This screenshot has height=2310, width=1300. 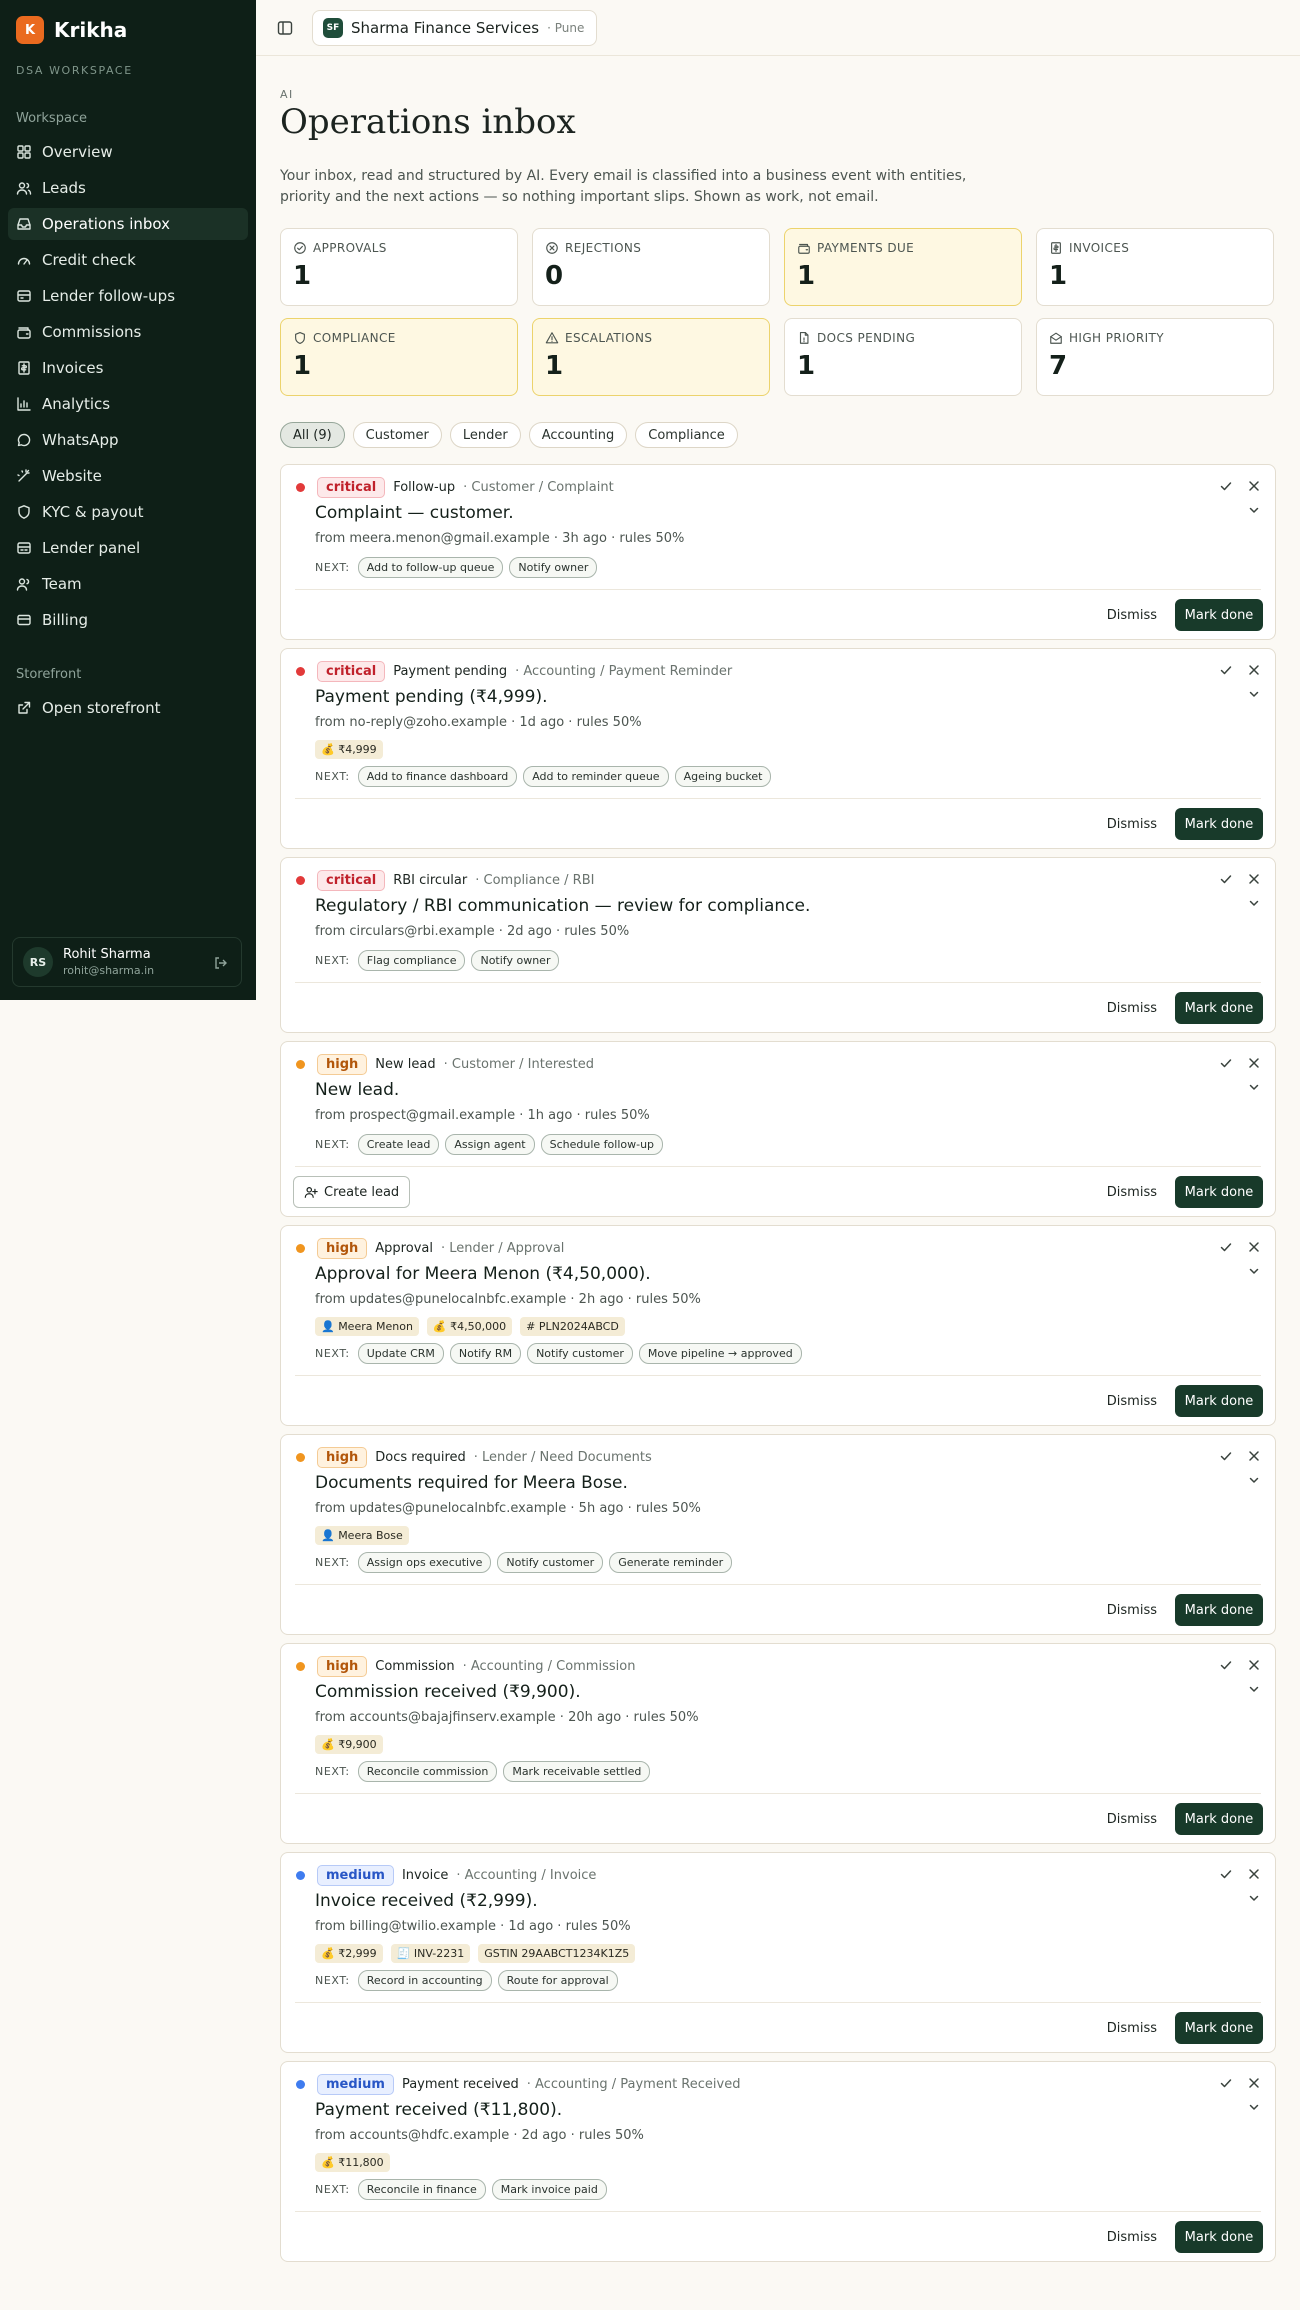 I want to click on filter-lender: Lender, so click(x=485, y=435).